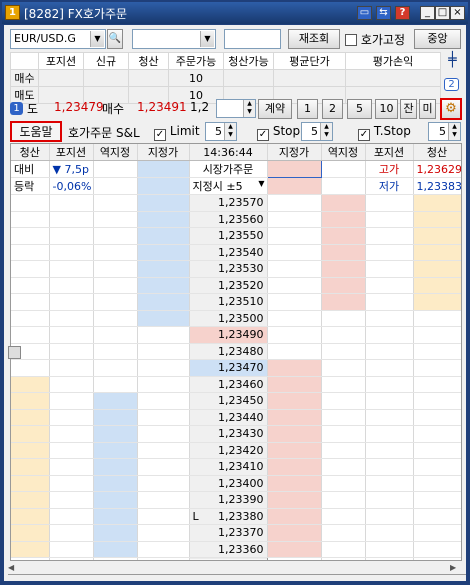 The width and height of the screenshot is (470, 585). Describe the element at coordinates (451, 109) in the screenshot. I see `settings-icon: ⚙` at that location.